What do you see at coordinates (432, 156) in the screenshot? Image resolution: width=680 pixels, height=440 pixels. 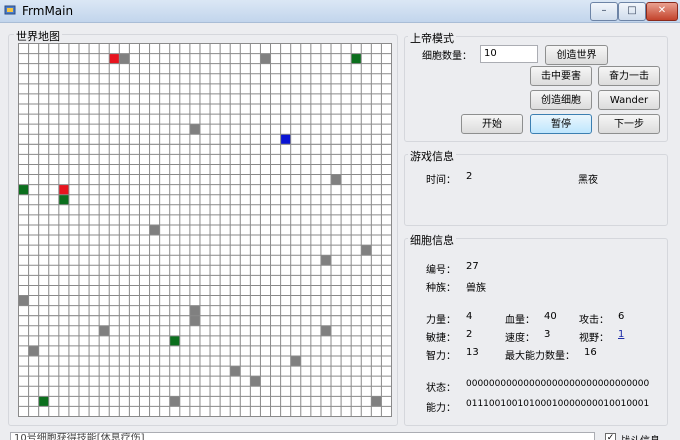 I see `game-info-title: 游戏信息` at bounding box center [432, 156].